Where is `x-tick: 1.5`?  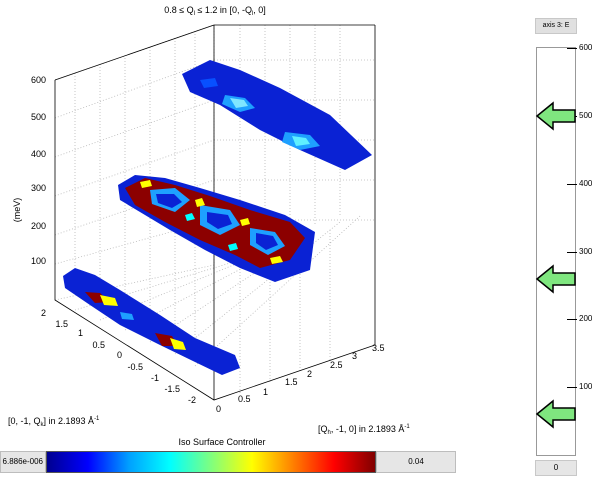
x-tick: 1.5 is located at coordinates (291, 382).